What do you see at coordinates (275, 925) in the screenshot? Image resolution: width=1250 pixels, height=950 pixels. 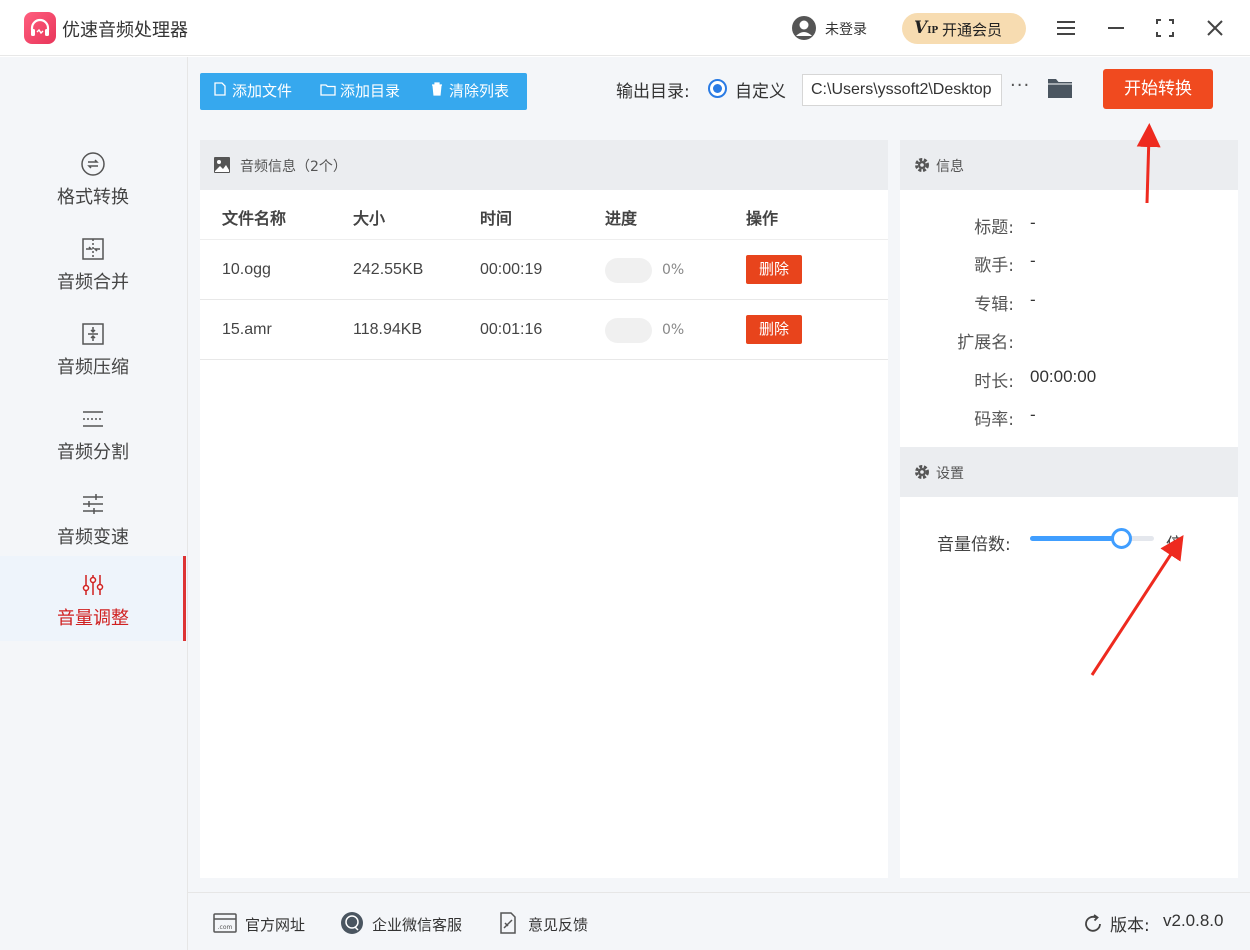 I see `website-label: 官方网址` at bounding box center [275, 925].